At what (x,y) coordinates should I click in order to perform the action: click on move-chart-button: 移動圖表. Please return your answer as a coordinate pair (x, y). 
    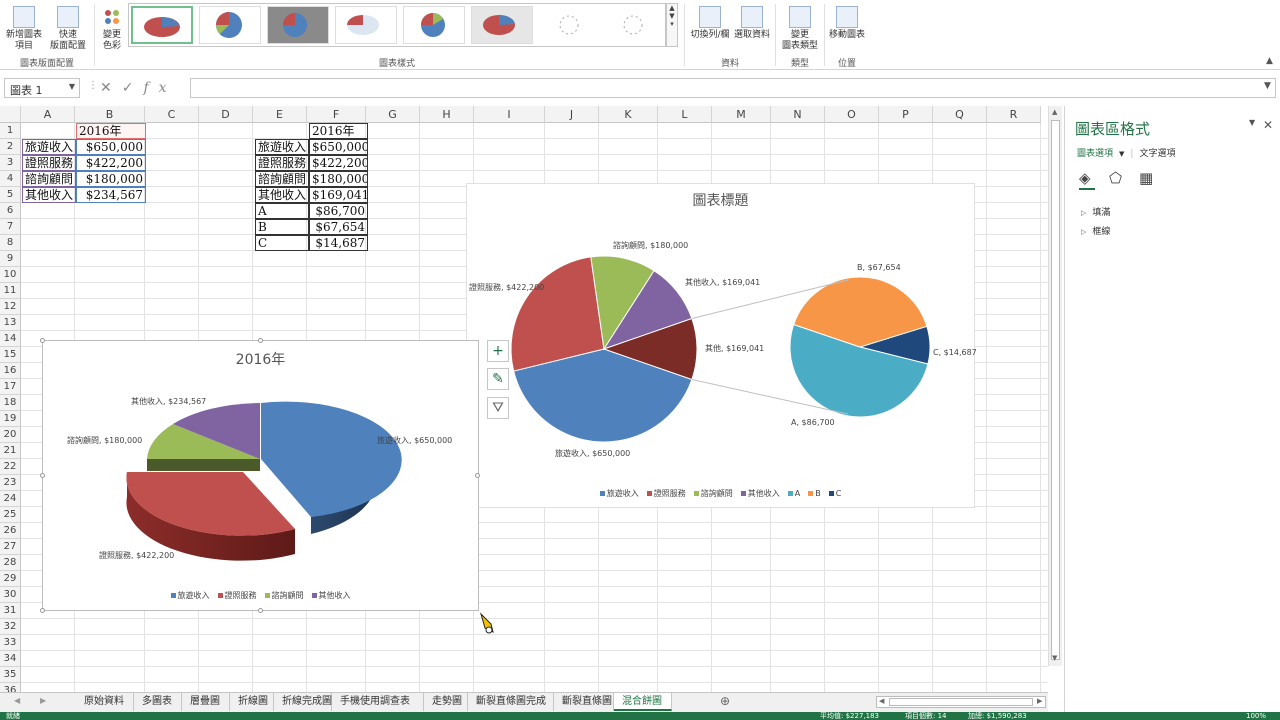
    Looking at the image, I should click on (847, 22).